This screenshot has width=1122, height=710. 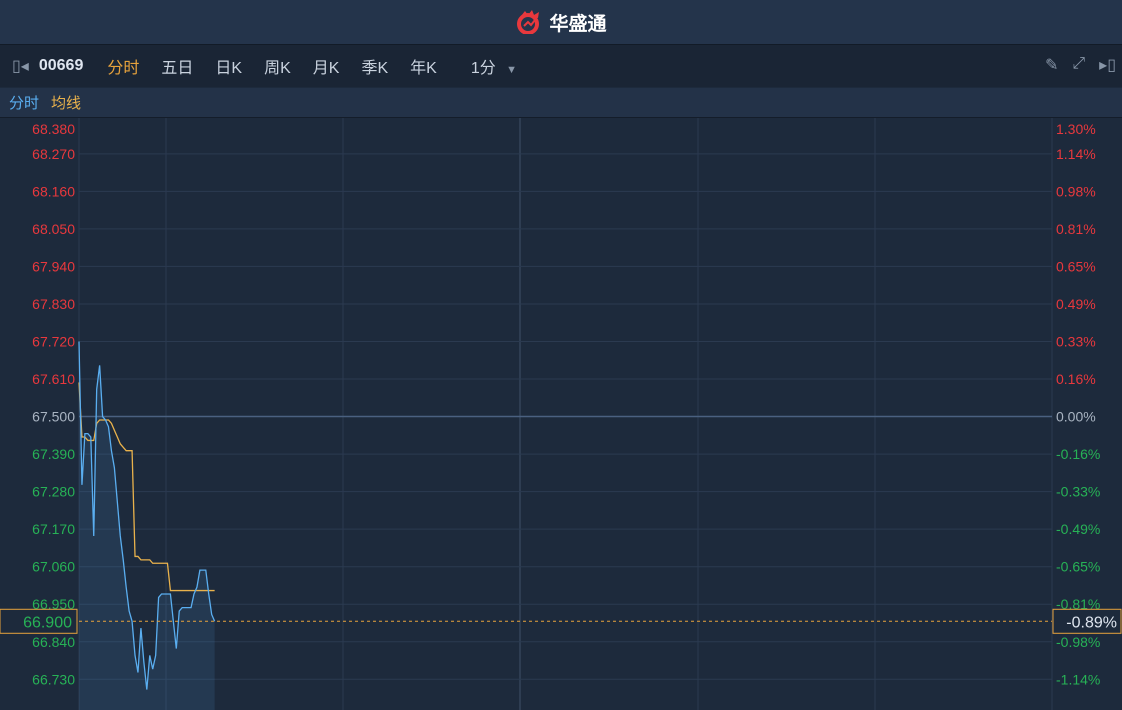 I want to click on pct-tick-label: -0.16%, so click(x=1078, y=454).